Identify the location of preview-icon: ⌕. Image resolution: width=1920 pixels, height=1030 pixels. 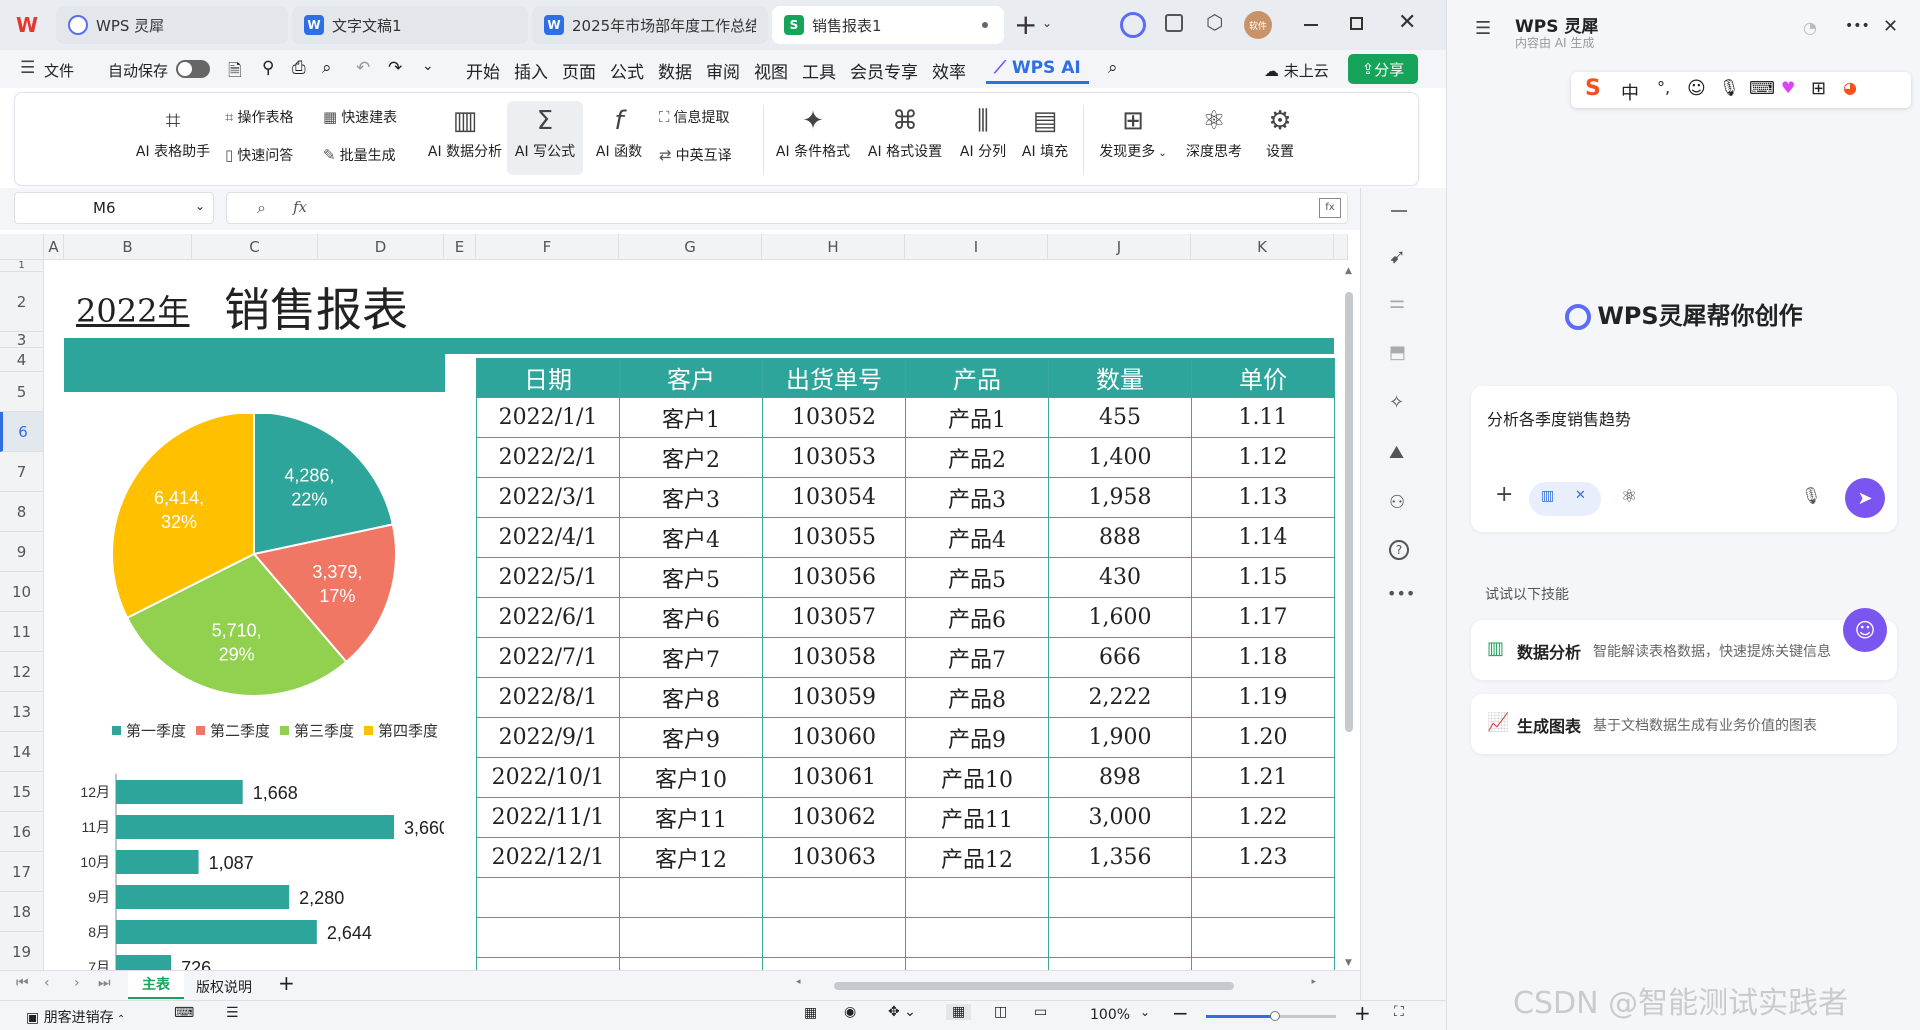
(327, 68).